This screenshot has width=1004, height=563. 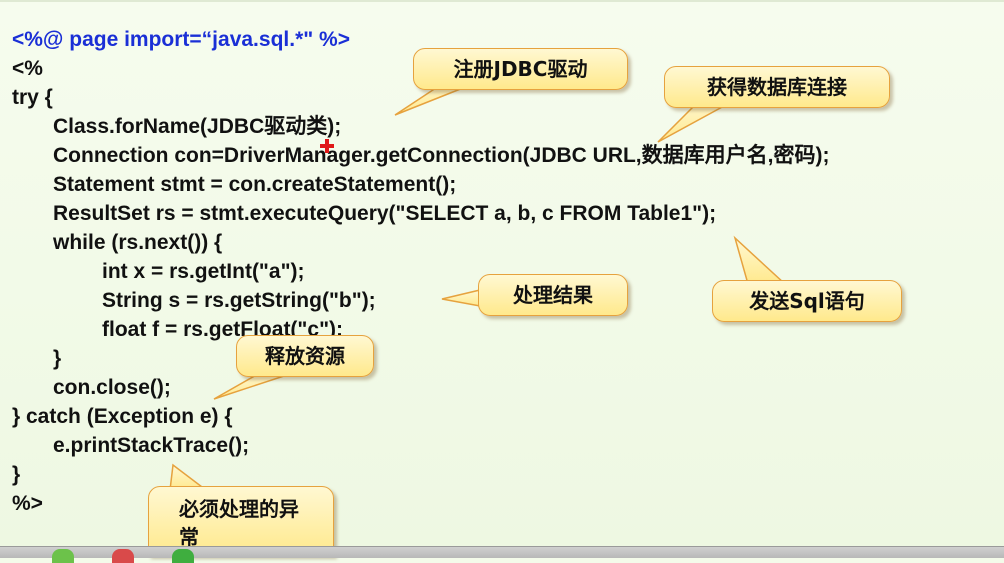 I want to click on tail-process-result, so click(x=461, y=298).